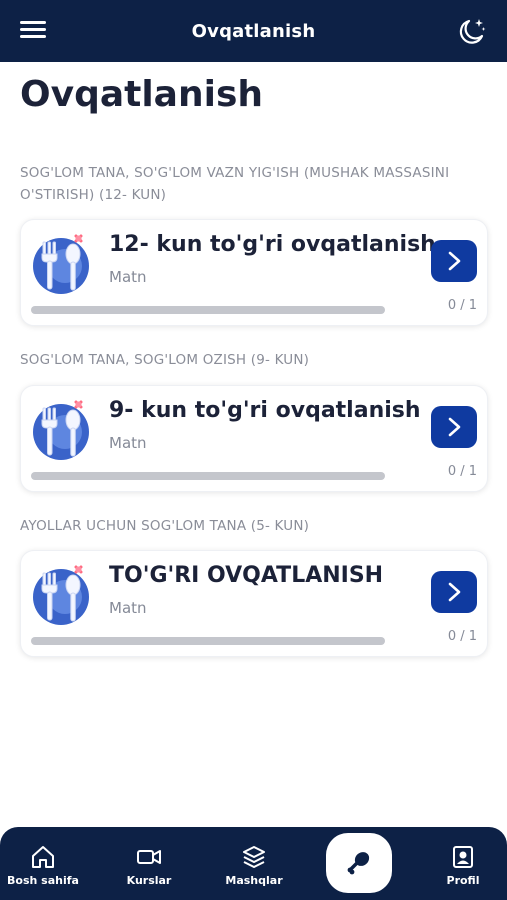  What do you see at coordinates (246, 575) in the screenshot?
I see `card-title: TO'G'RI OVQATLANISH` at bounding box center [246, 575].